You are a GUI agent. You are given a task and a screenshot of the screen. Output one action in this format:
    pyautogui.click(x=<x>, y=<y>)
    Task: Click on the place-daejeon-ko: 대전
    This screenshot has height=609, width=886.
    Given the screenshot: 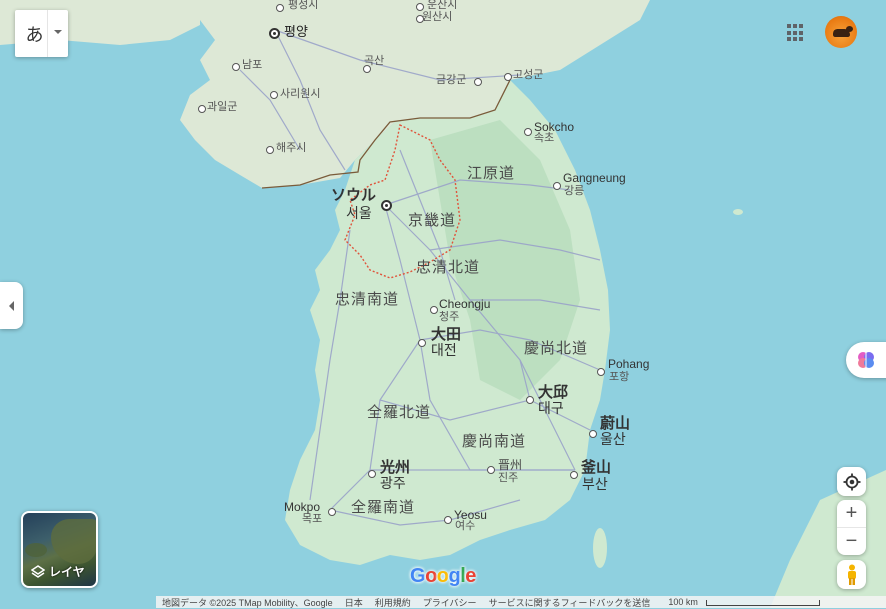 What is the action you would take?
    pyautogui.click(x=444, y=350)
    